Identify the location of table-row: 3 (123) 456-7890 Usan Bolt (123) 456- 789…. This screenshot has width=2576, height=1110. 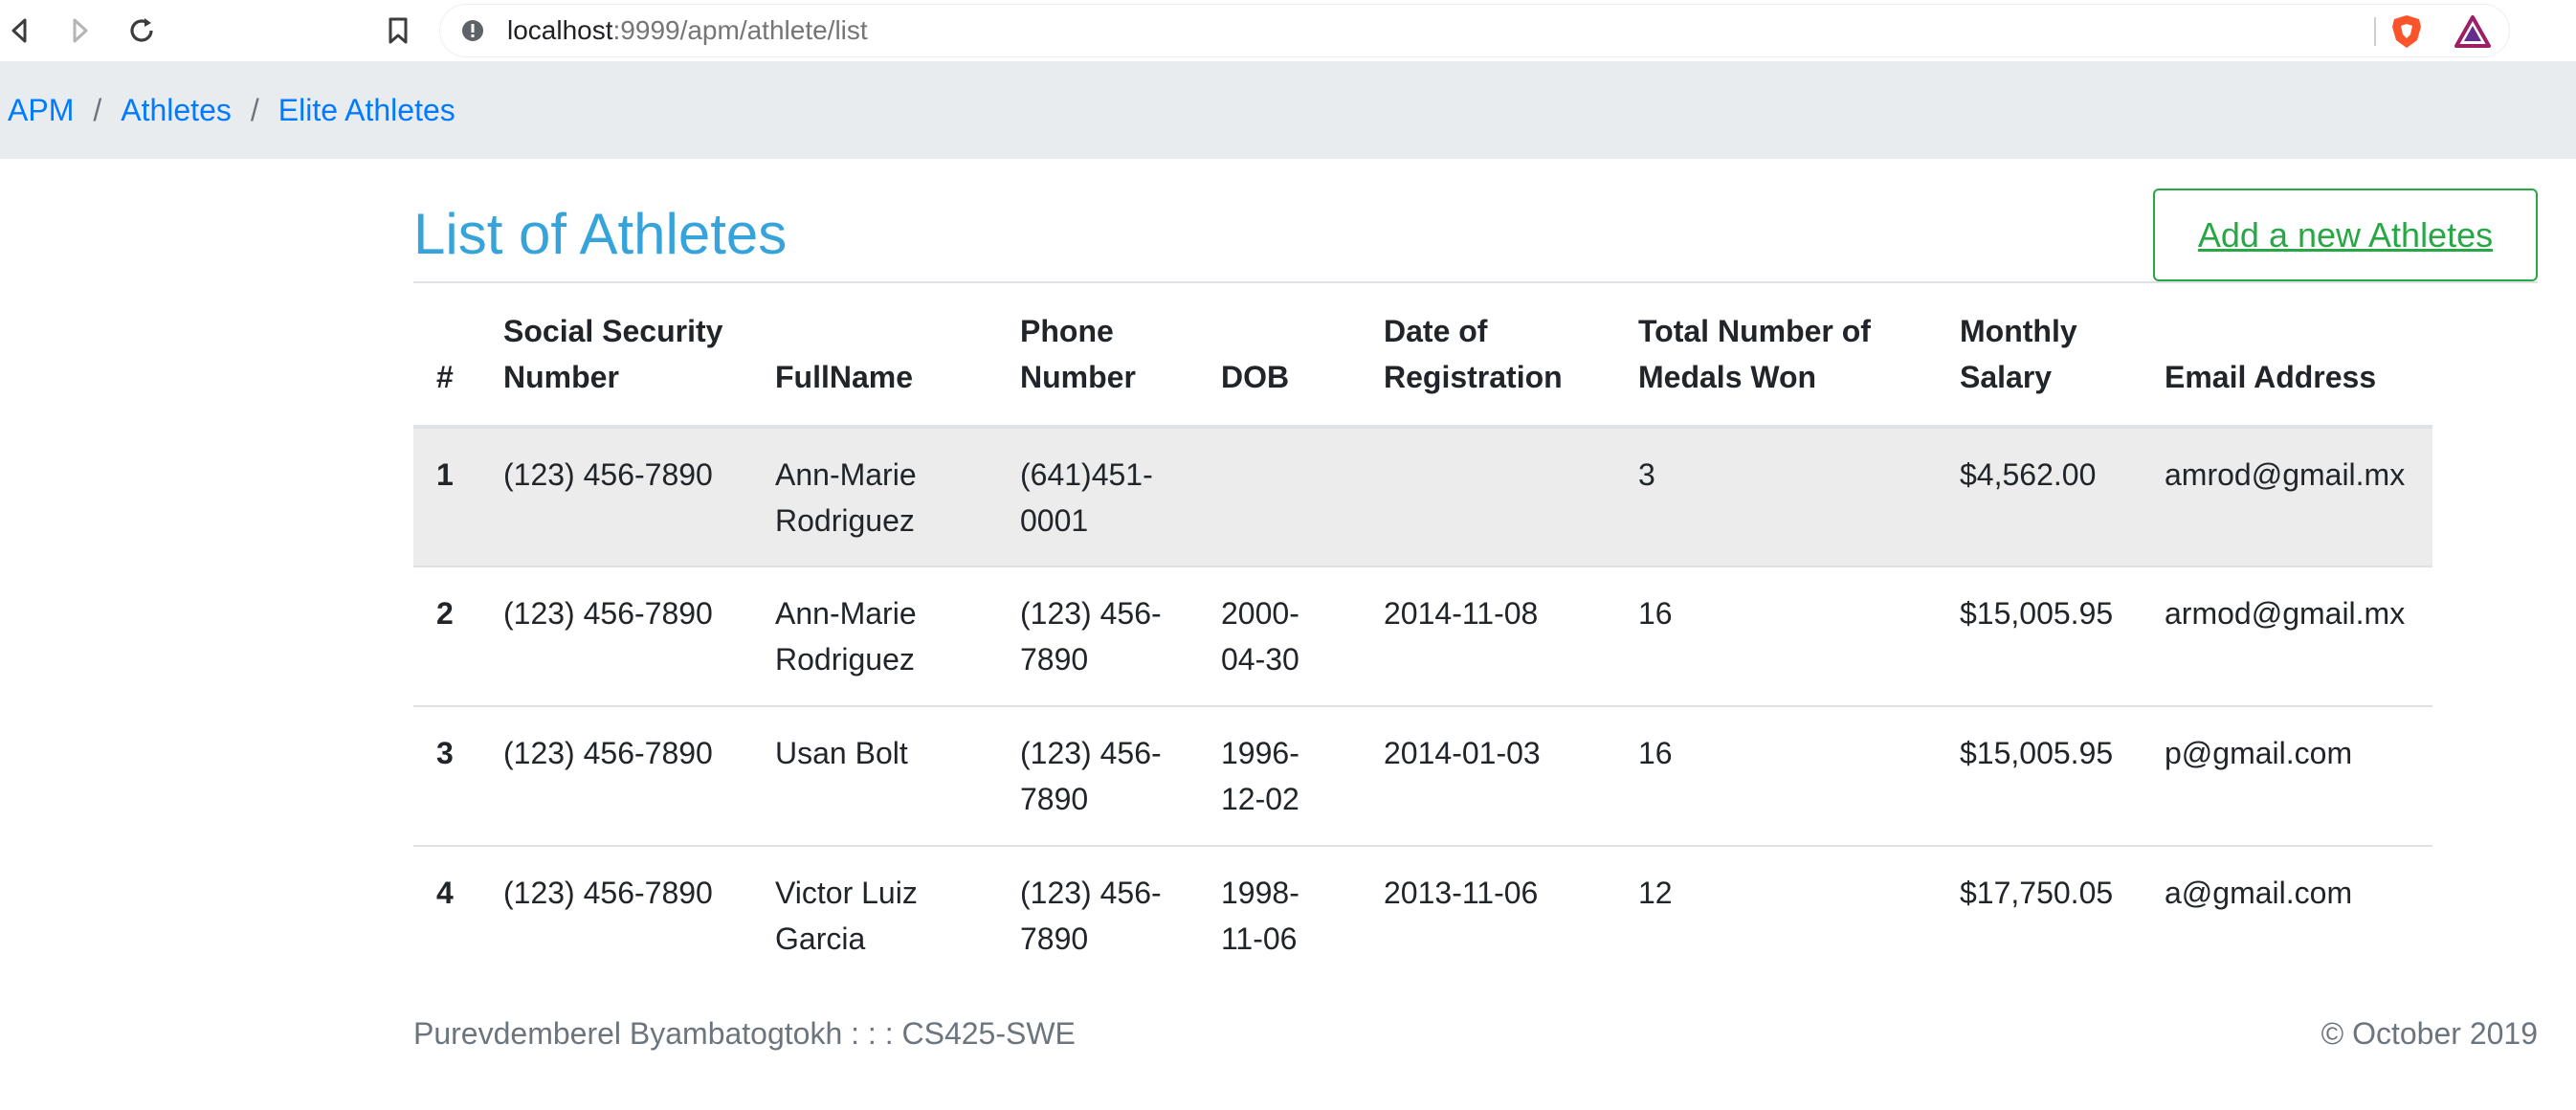
(1422, 776).